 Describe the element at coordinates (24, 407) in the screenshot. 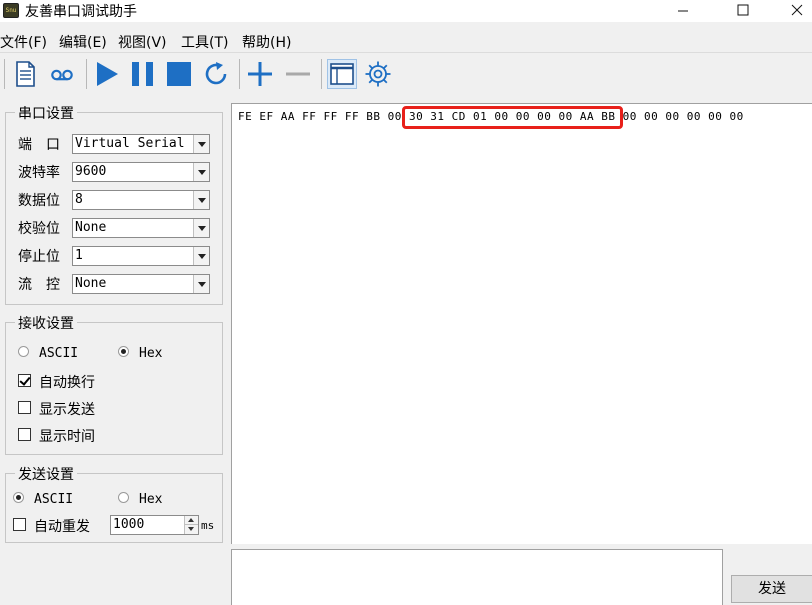

I see `show-sent-checkbox` at that location.